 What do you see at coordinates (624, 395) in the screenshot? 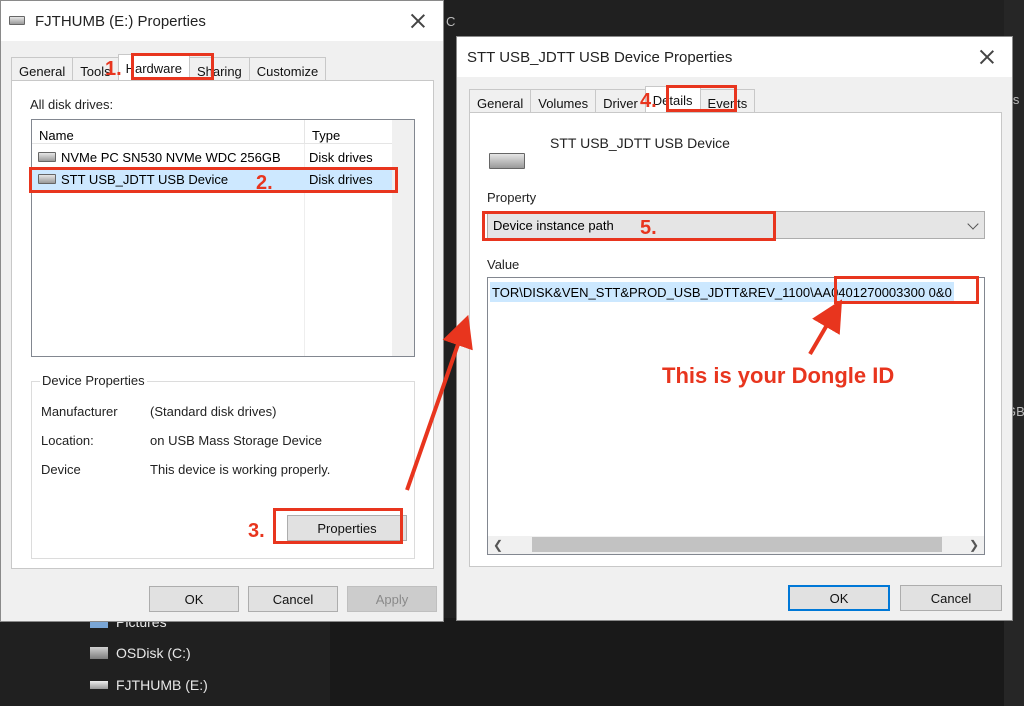
I see `annotation-arrows` at bounding box center [624, 395].